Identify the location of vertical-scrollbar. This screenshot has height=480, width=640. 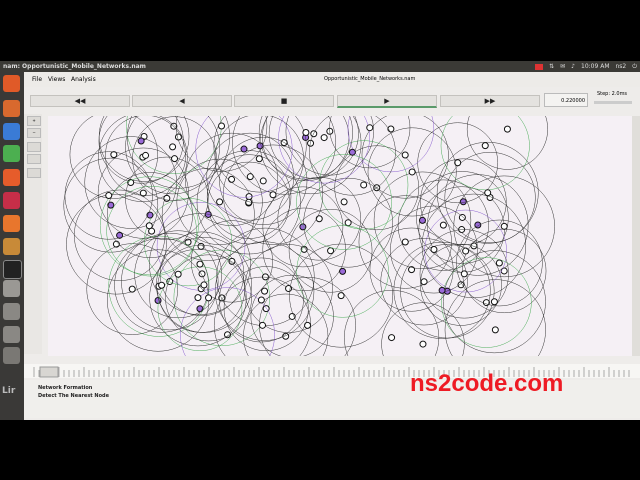
(636, 236).